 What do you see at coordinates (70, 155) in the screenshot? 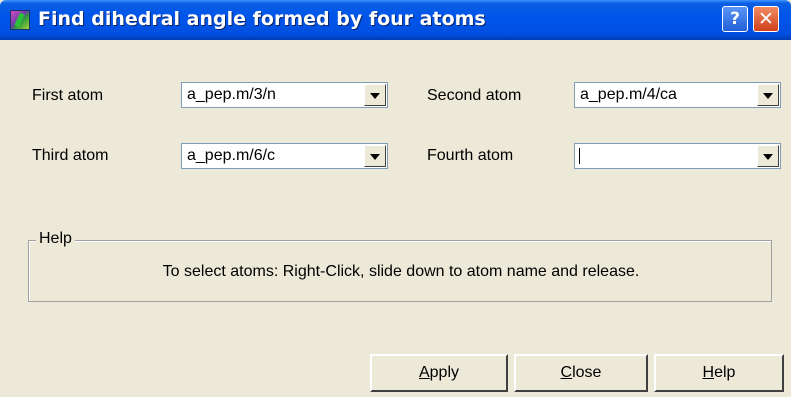
I see `third-atom-label: Third atom` at bounding box center [70, 155].